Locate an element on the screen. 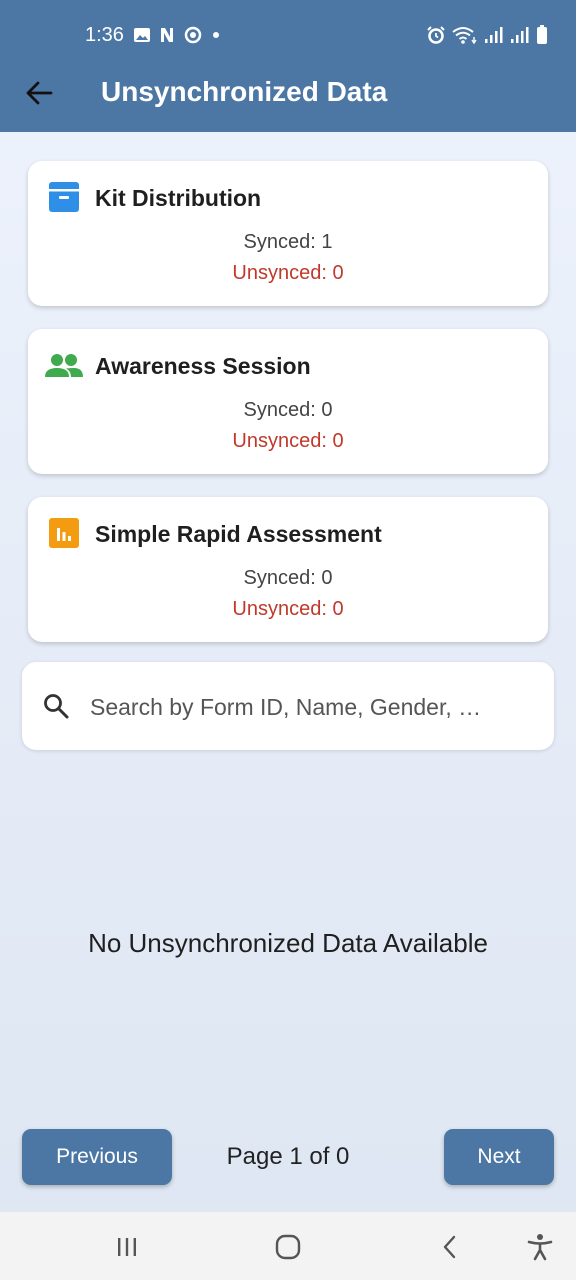 This screenshot has width=576, height=1280. status-time: 1:36 is located at coordinates (104, 35).